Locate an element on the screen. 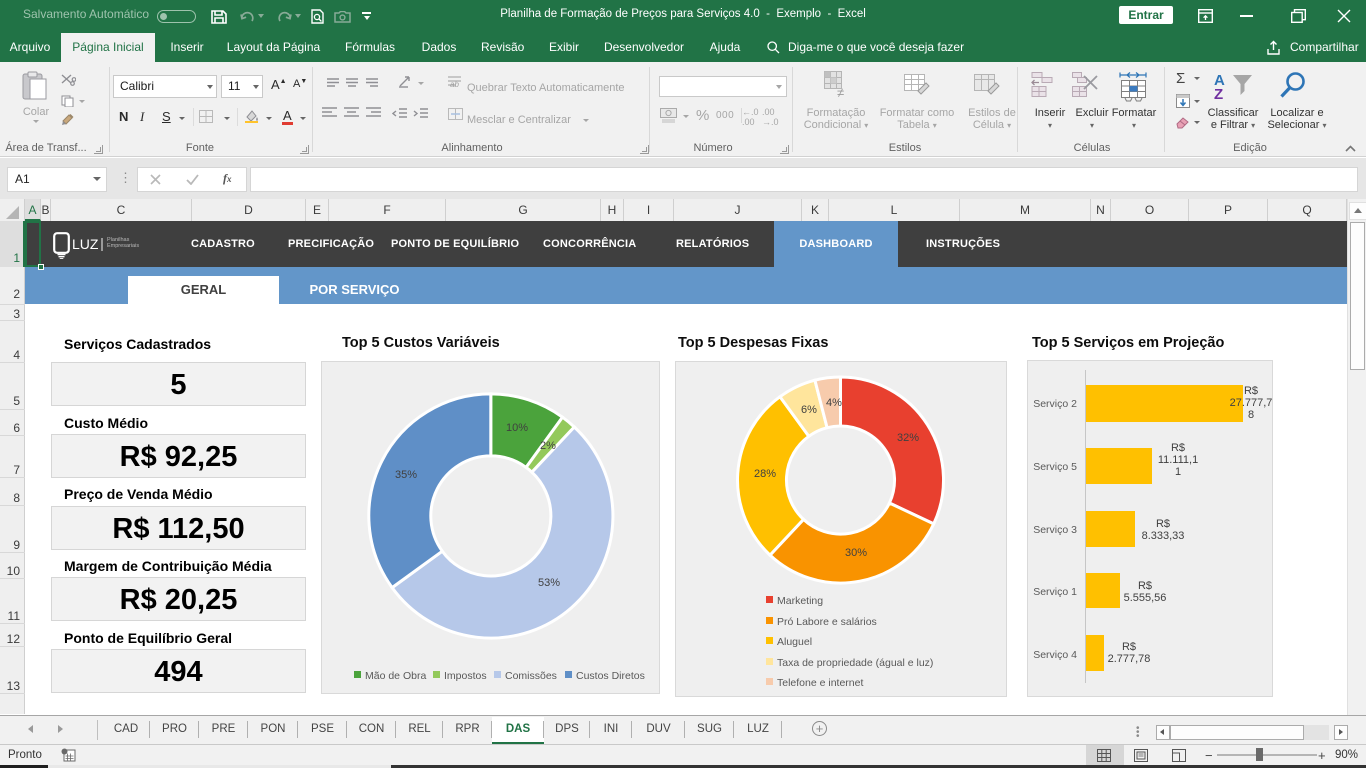 This screenshot has width=1366, height=768. svg-text: Z is located at coordinates (1218, 92).